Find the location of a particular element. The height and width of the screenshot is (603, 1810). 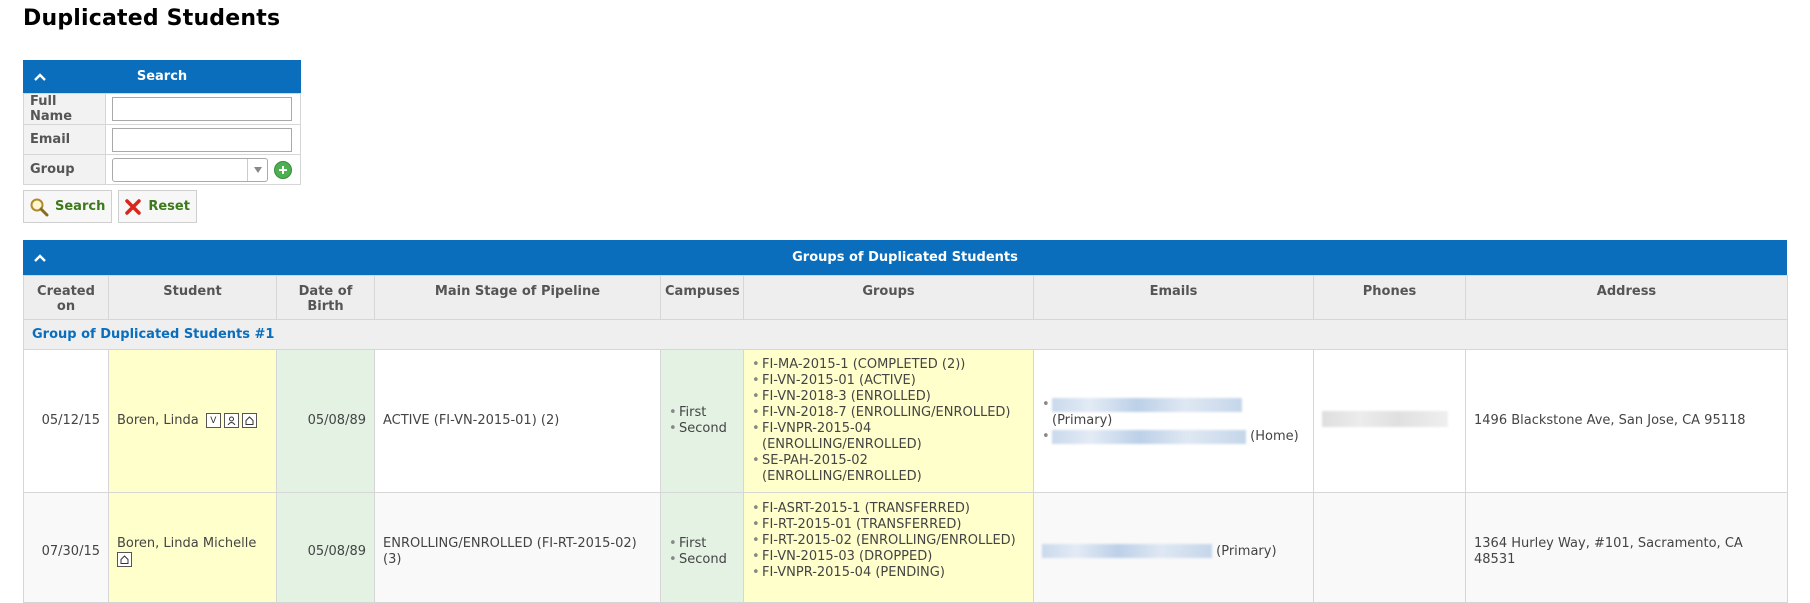

verify-icon: V is located at coordinates (213, 420).